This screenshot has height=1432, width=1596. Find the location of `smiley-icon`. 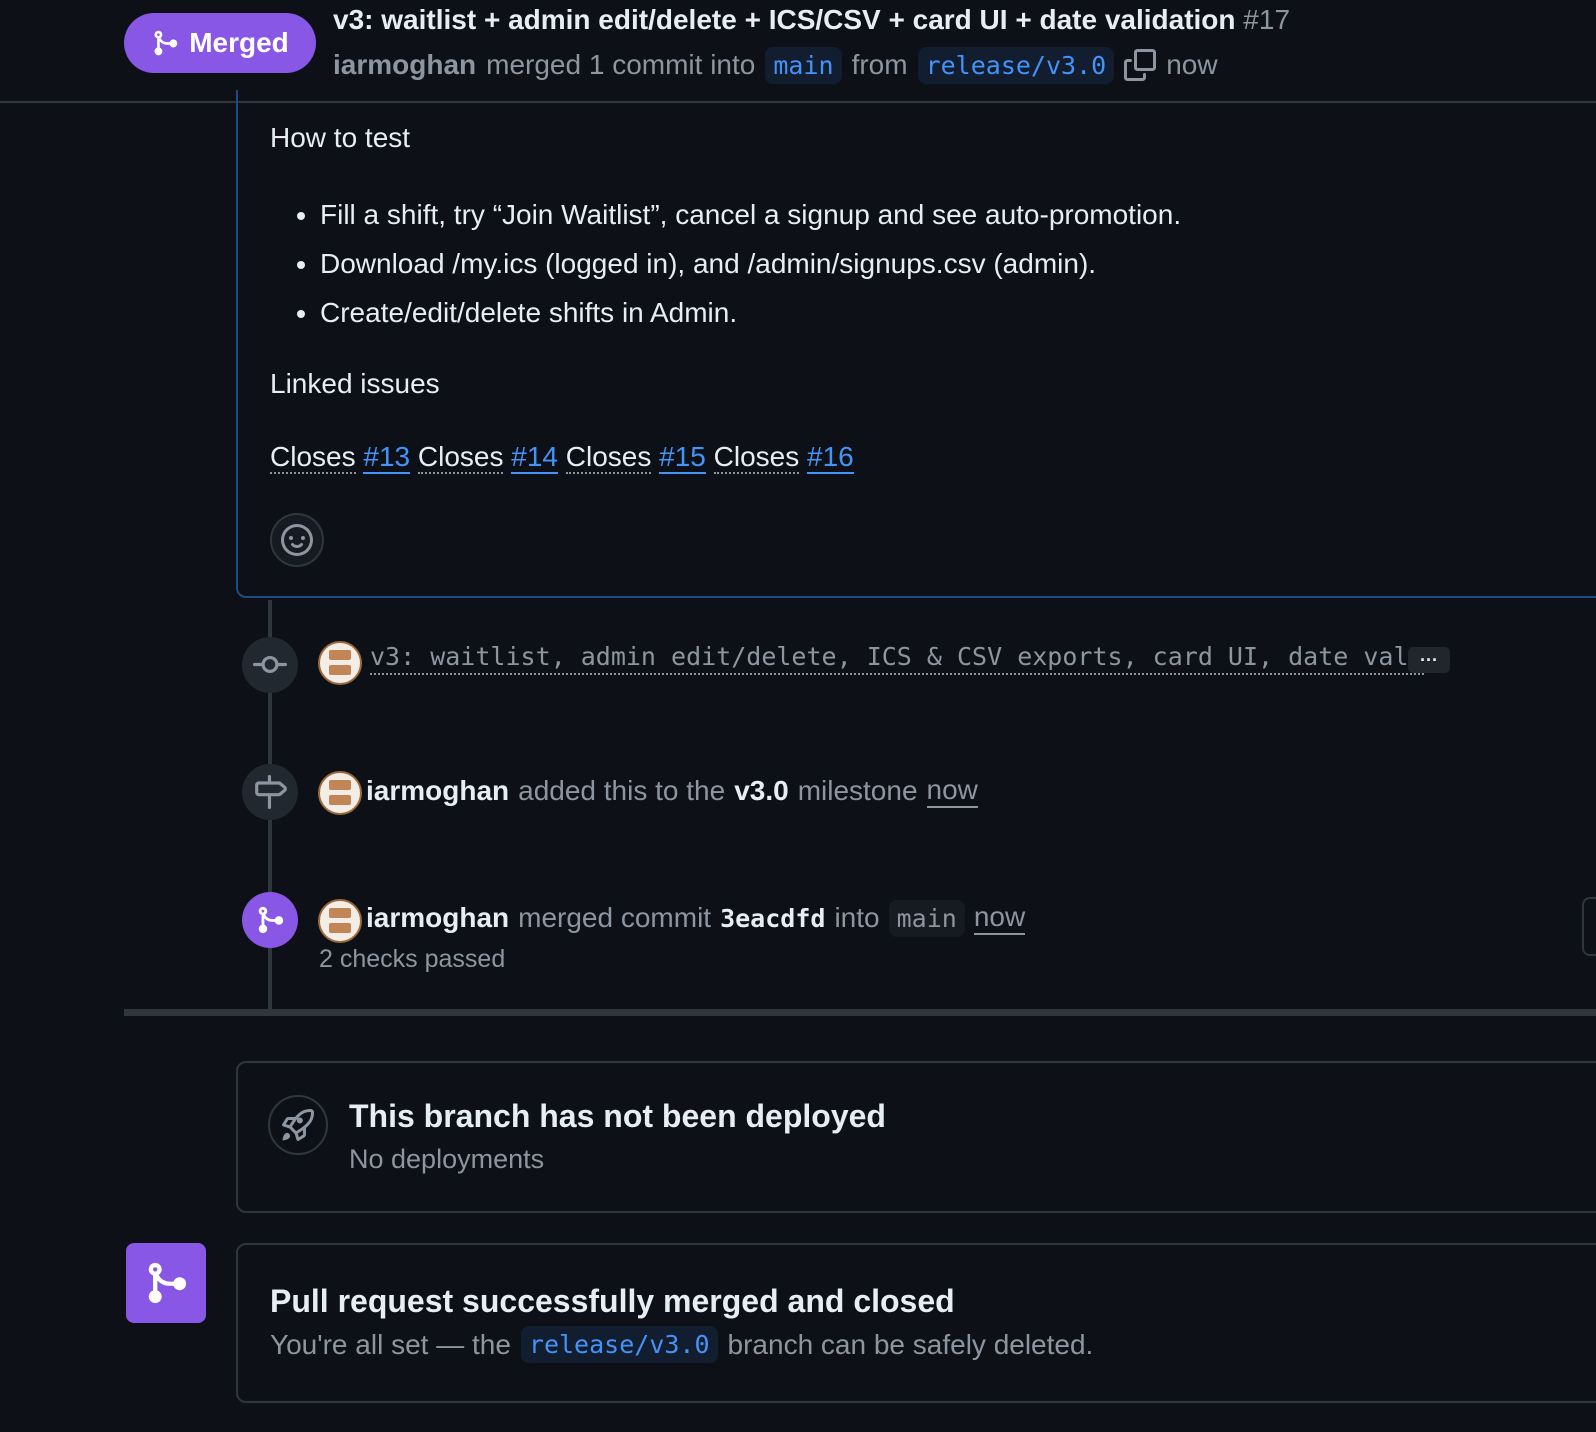

smiley-icon is located at coordinates (297, 540).